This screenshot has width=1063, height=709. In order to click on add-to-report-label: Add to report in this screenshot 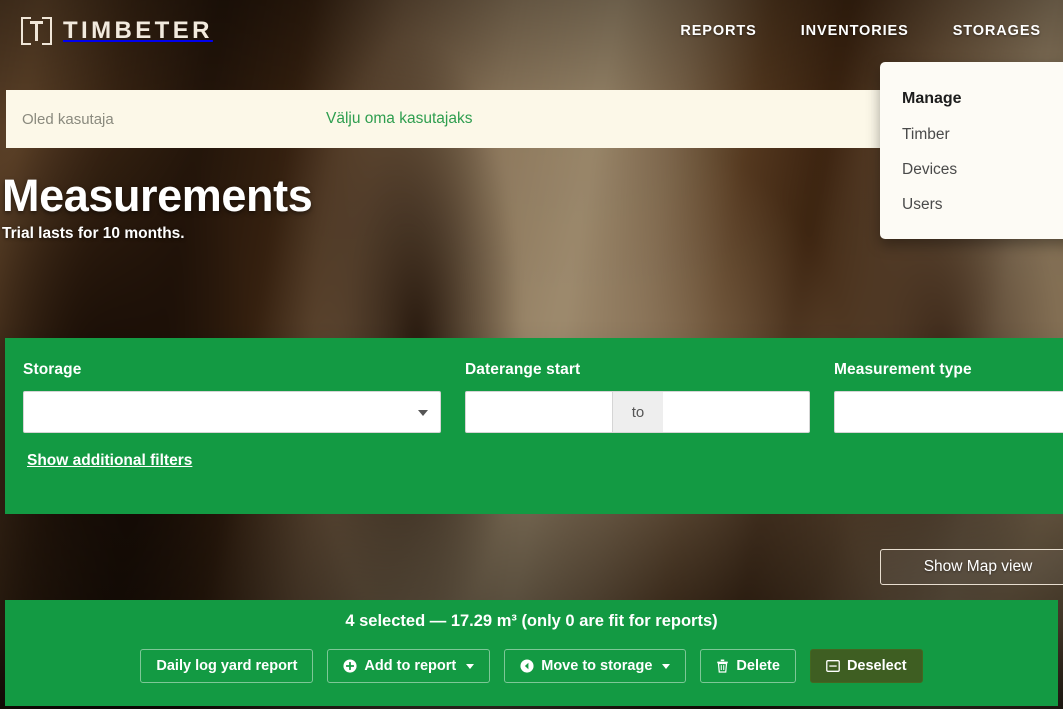, I will do `click(410, 666)`.